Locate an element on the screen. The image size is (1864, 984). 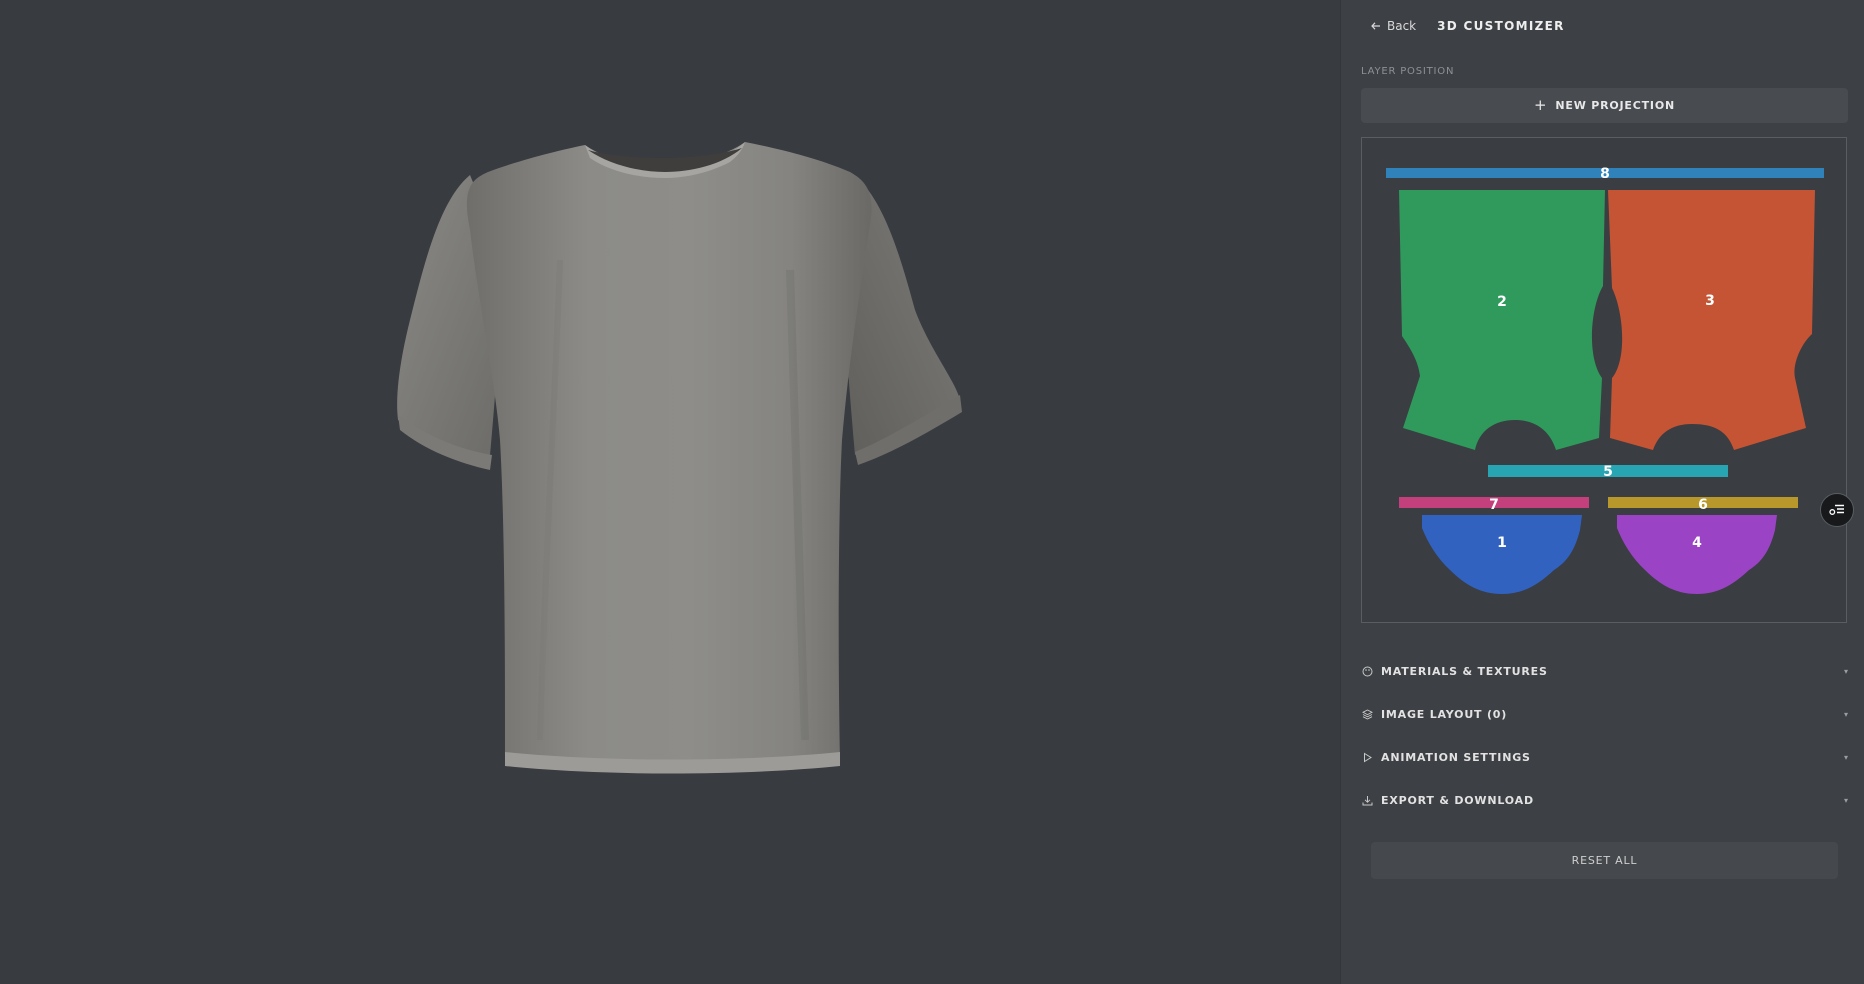
reset-all-button: RESET ALL is located at coordinates (1604, 860).